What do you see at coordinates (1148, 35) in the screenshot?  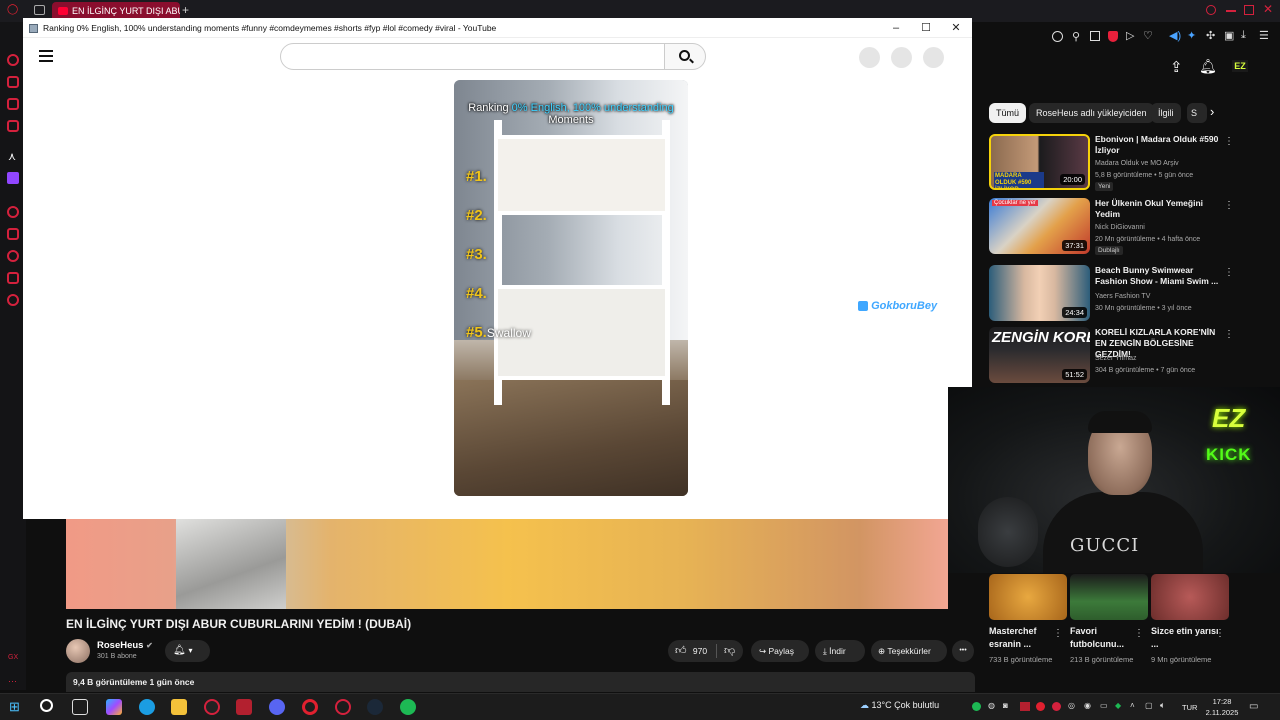 I see `heart-icon: ♡` at bounding box center [1148, 35].